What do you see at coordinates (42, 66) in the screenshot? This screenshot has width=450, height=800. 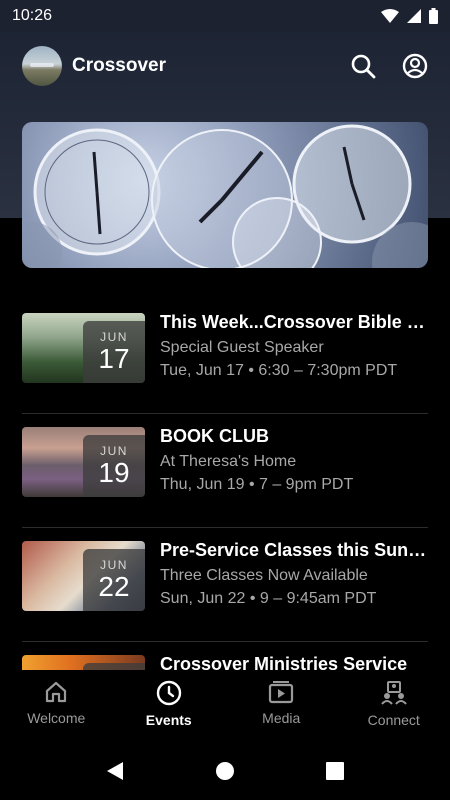 I see `avatar` at bounding box center [42, 66].